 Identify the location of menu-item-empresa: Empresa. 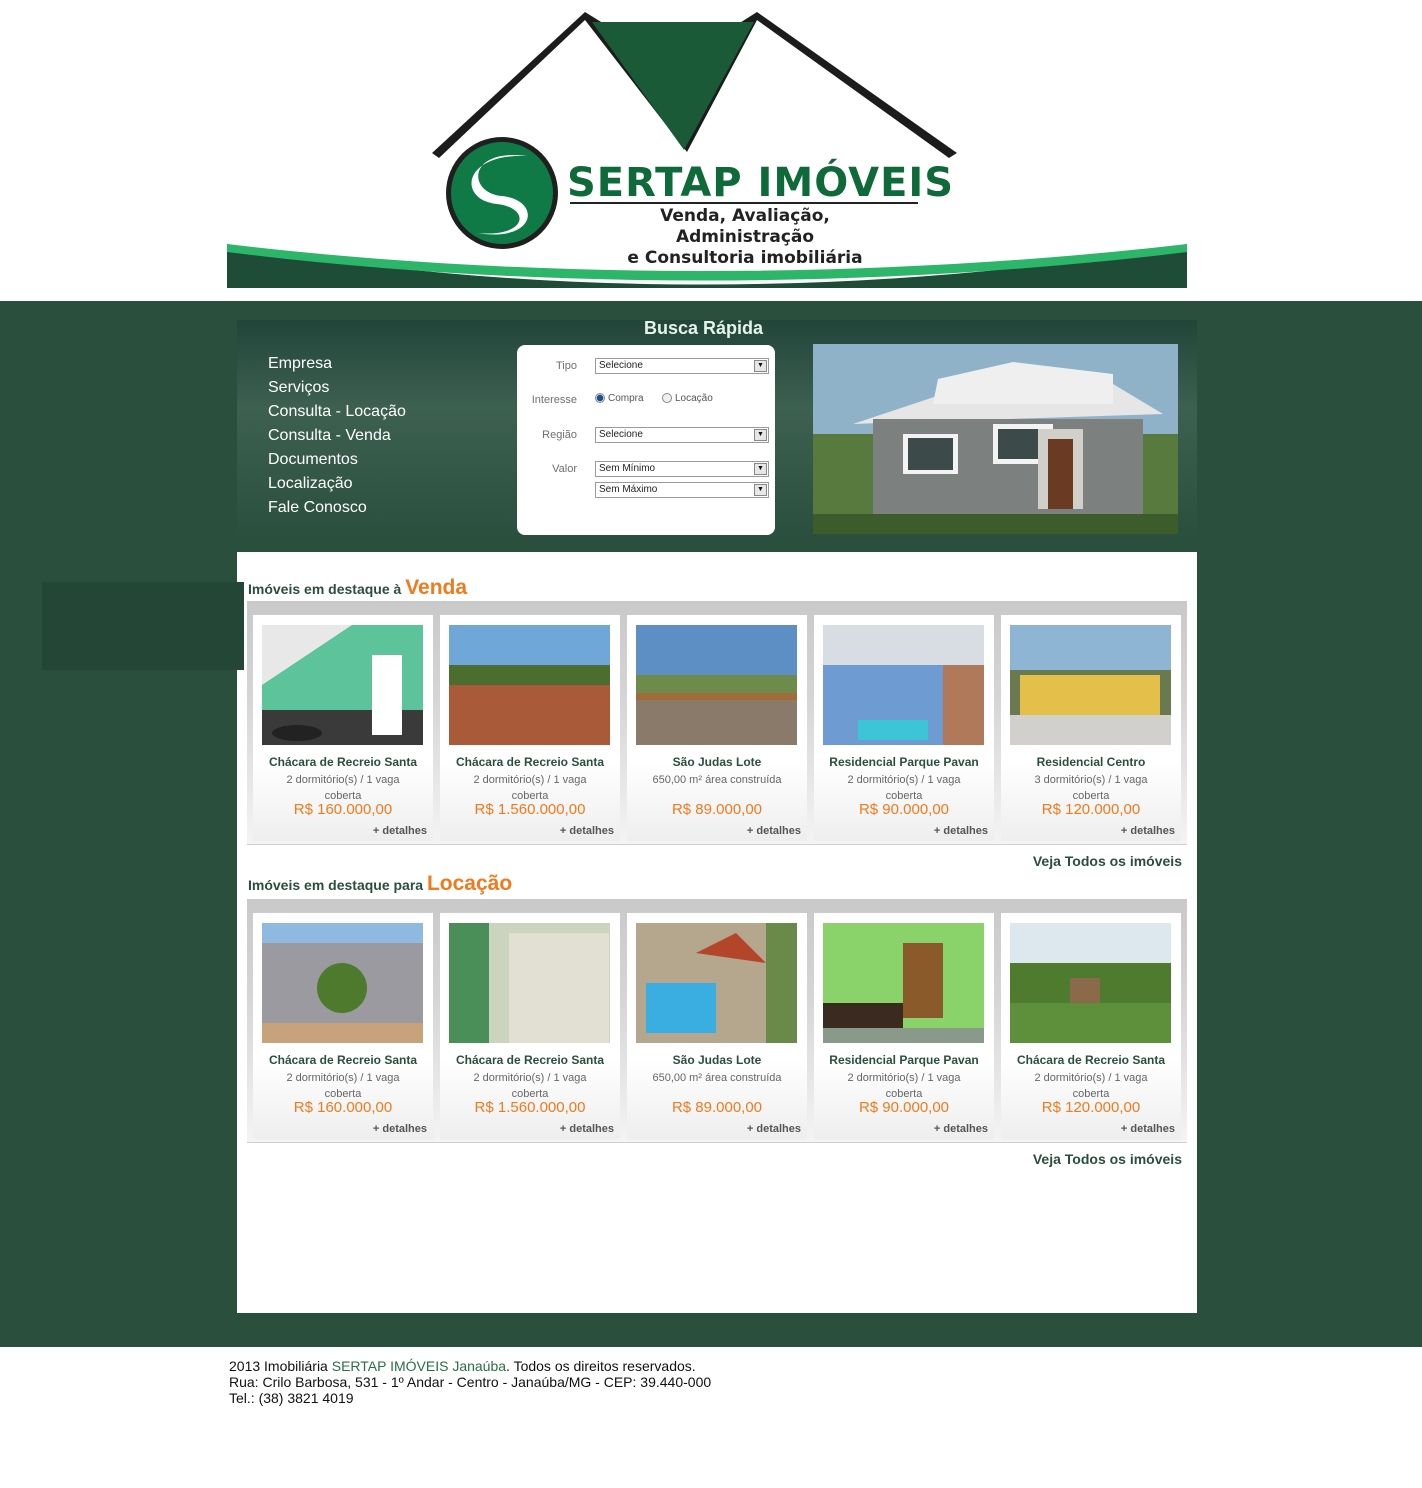
(337, 364).